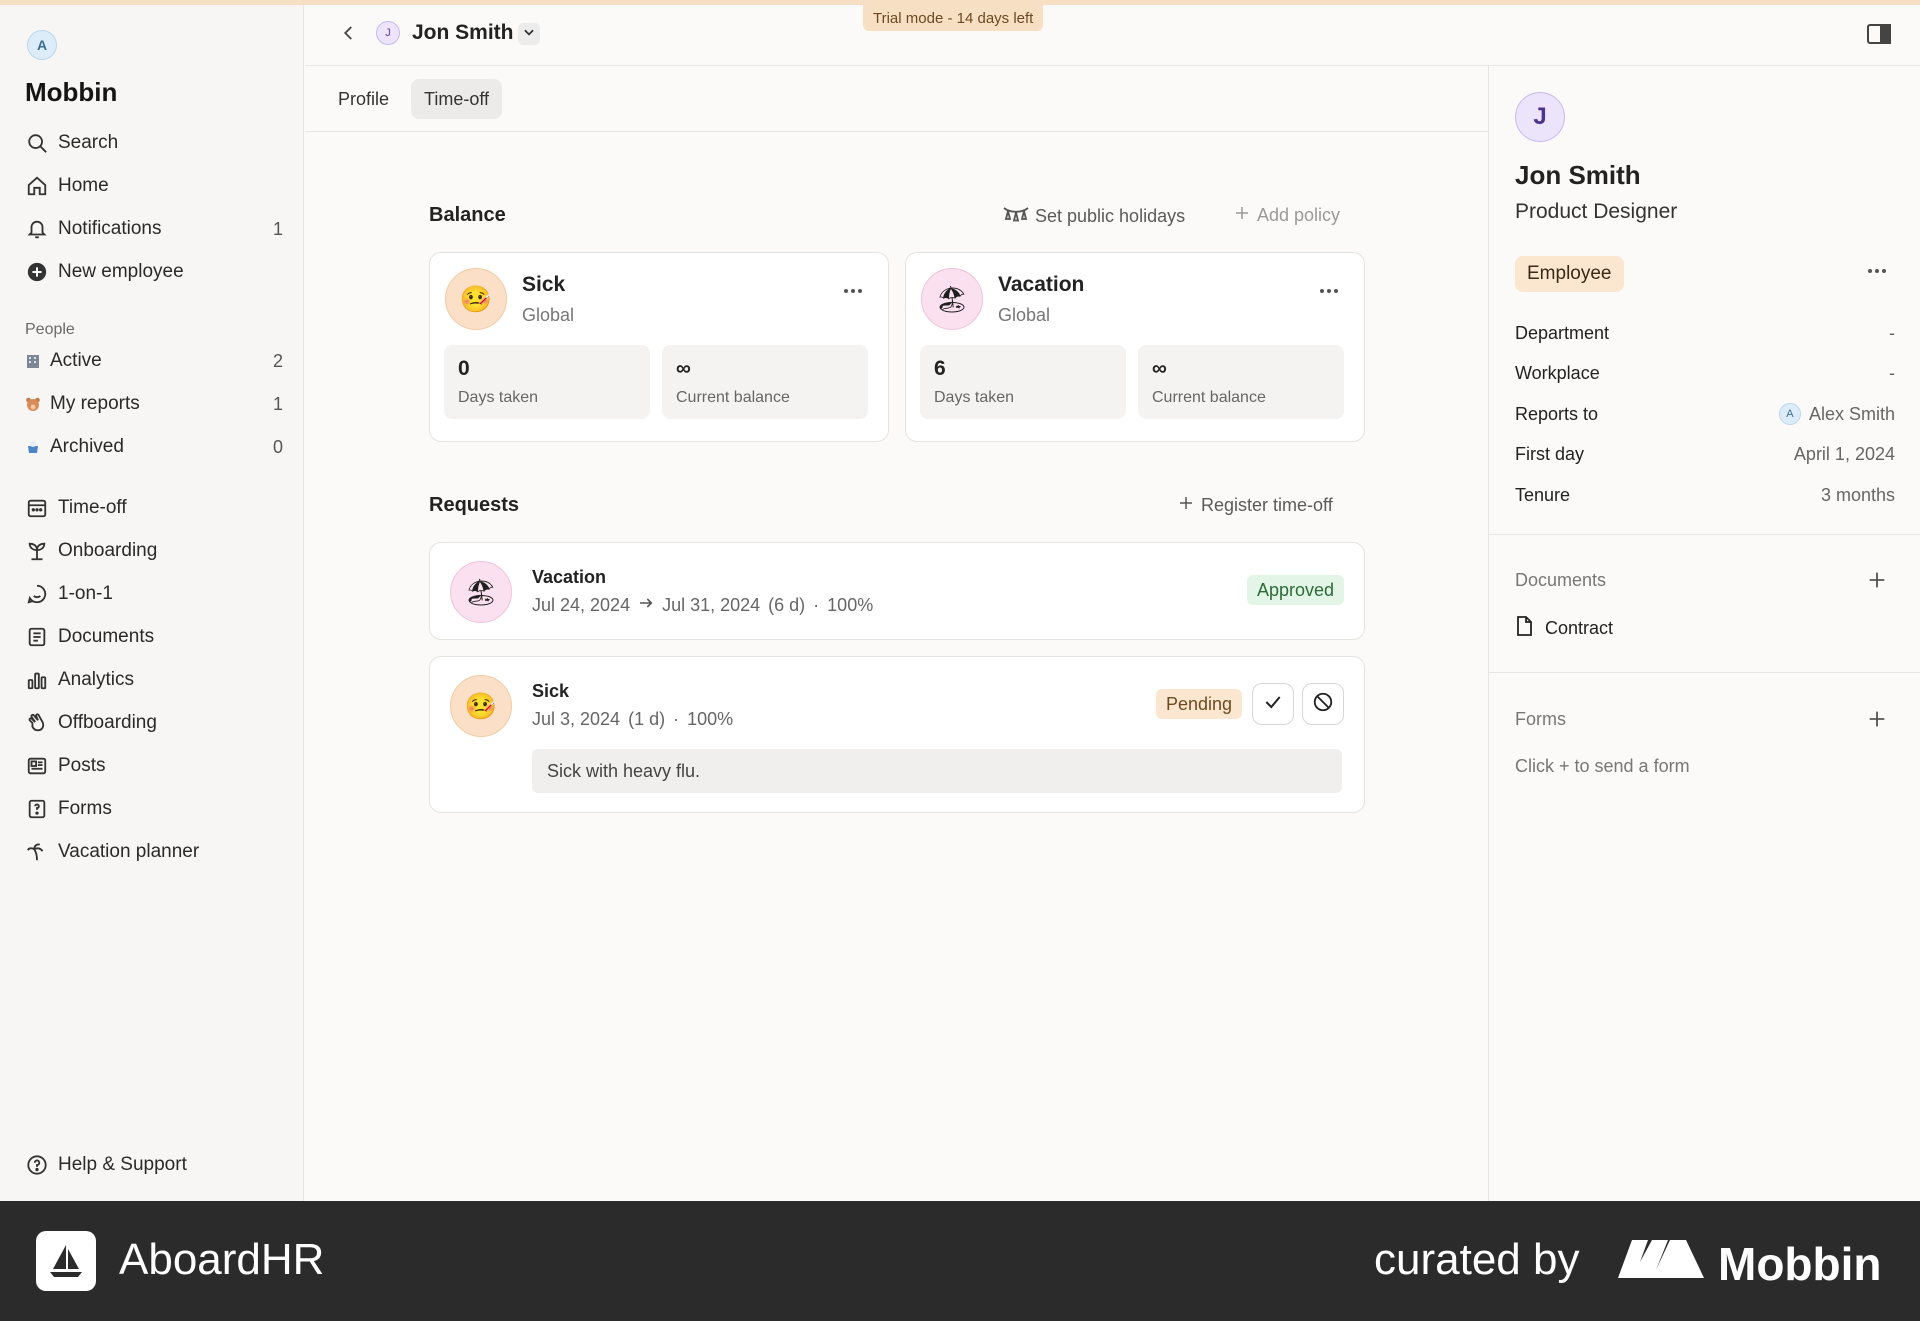 This screenshot has width=1920, height=1321. I want to click on approve-request-button, so click(1273, 704).